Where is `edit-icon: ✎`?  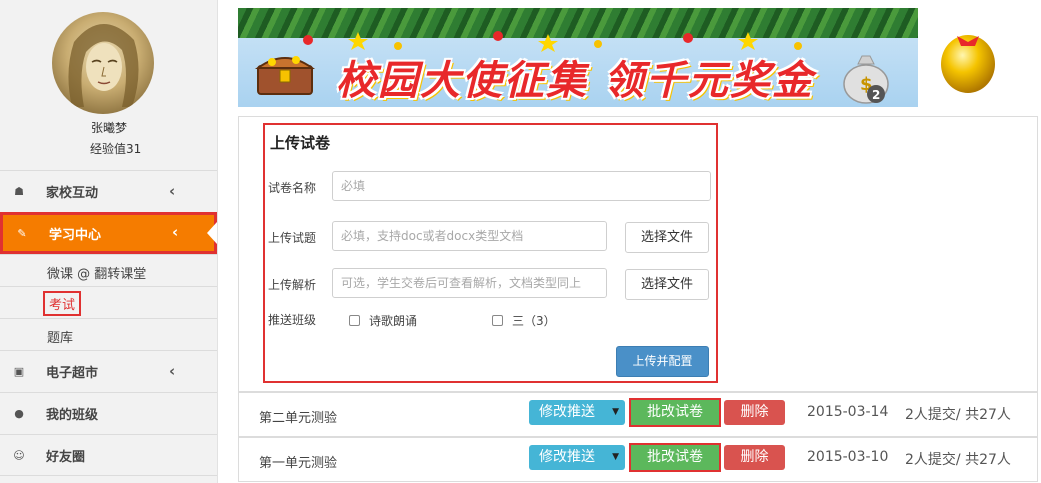 edit-icon: ✎ is located at coordinates (22, 233).